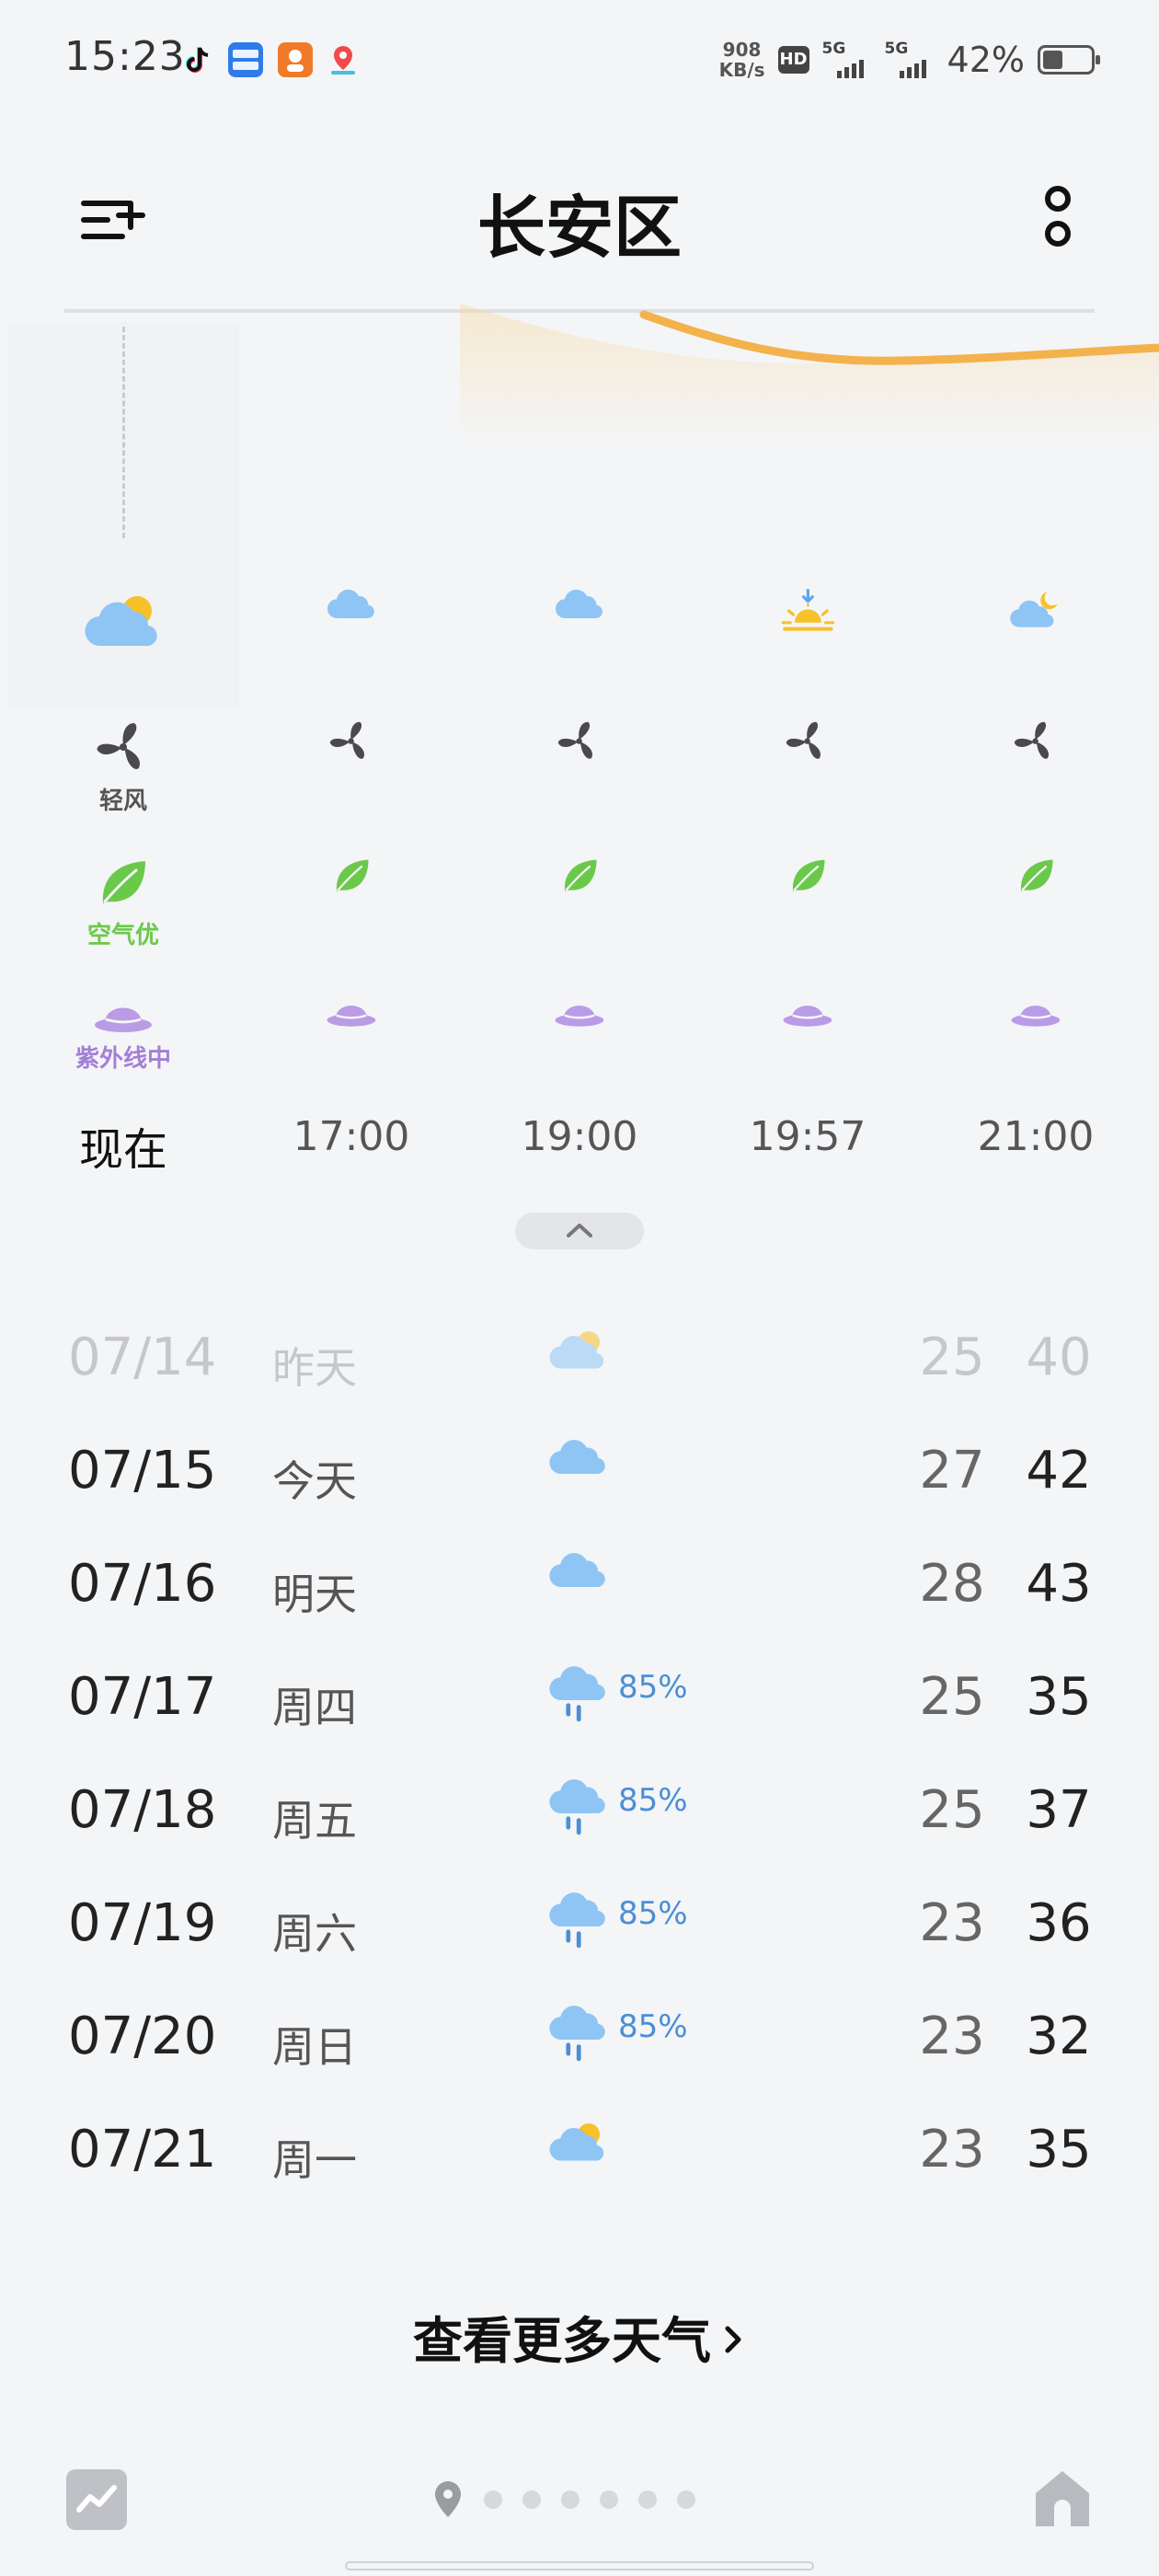 The width and height of the screenshot is (1159, 2576). I want to click on daily-row: 07/14 昨天 25 40, so click(579, 1352).